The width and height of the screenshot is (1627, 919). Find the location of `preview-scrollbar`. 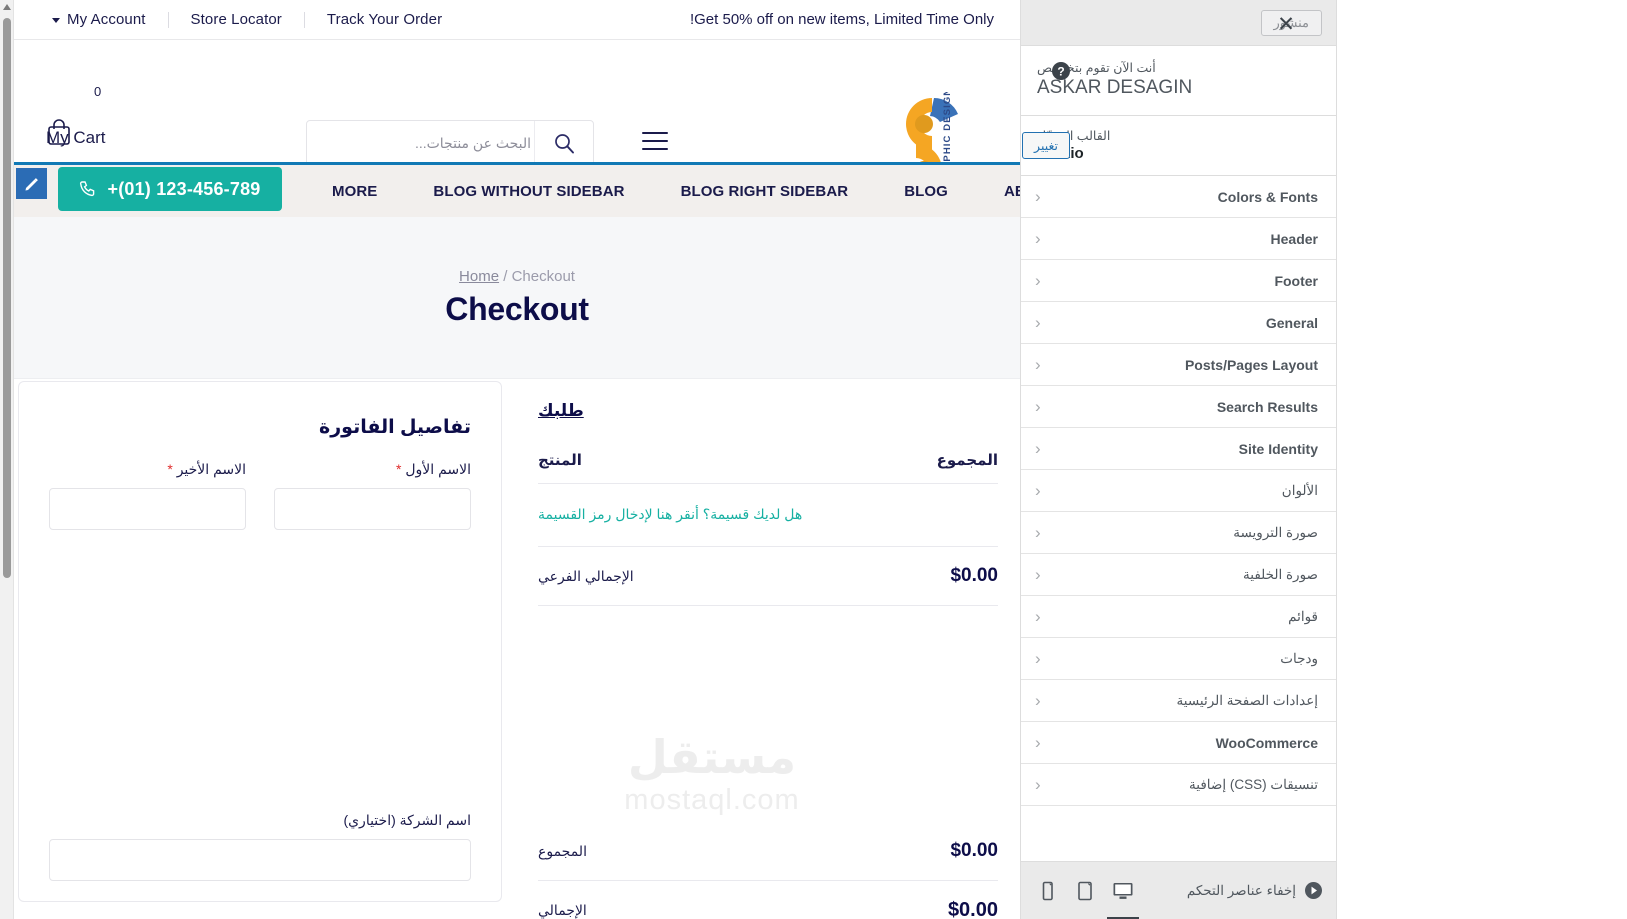

preview-scrollbar is located at coordinates (7, 459).